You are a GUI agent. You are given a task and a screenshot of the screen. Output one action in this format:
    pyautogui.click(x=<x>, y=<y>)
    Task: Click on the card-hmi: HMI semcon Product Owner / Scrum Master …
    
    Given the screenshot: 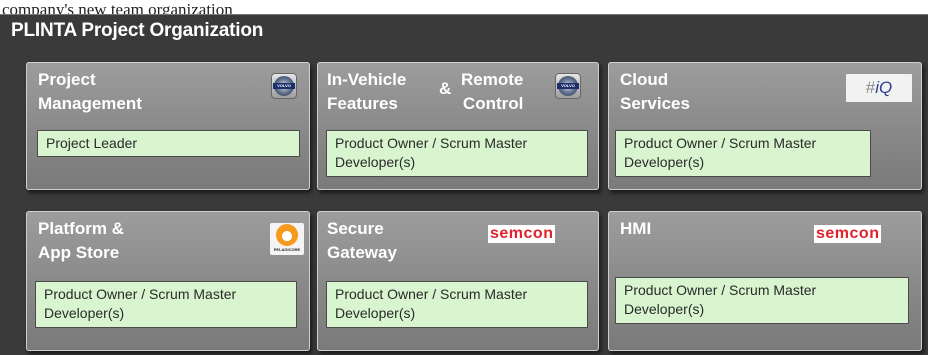 What is the action you would take?
    pyautogui.click(x=765, y=281)
    